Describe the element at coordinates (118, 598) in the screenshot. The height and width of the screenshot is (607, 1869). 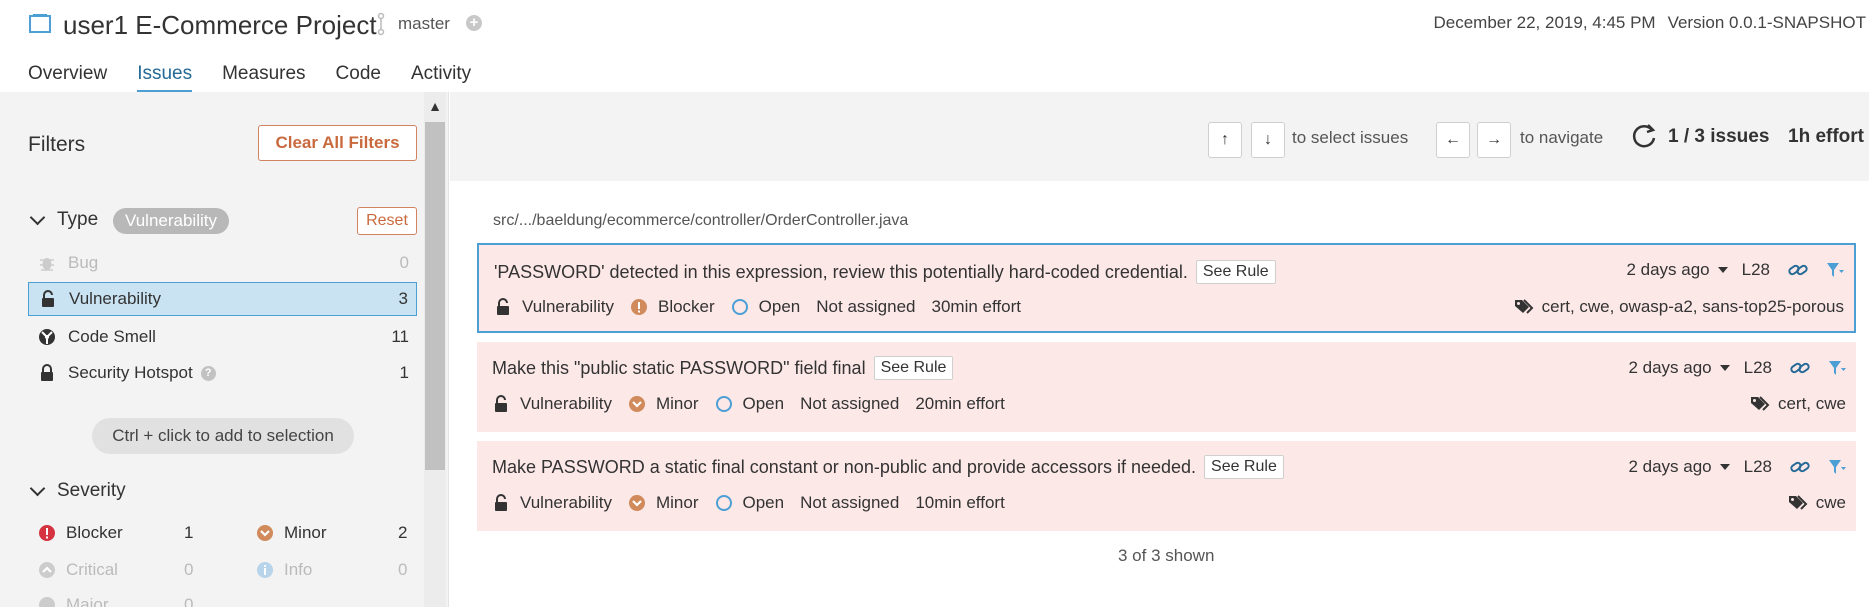
I see `severity-item-major: Major 0` at that location.